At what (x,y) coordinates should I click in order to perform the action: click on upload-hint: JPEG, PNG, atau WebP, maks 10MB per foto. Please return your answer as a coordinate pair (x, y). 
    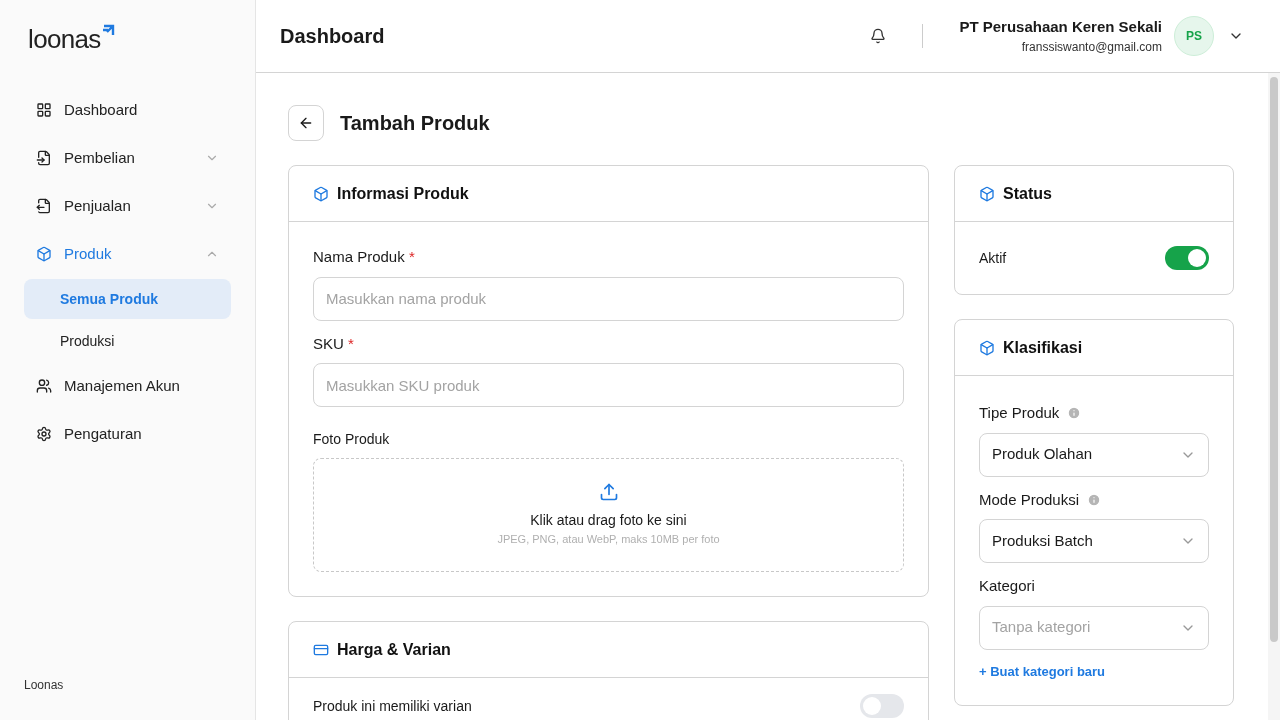
    Looking at the image, I should click on (608, 540).